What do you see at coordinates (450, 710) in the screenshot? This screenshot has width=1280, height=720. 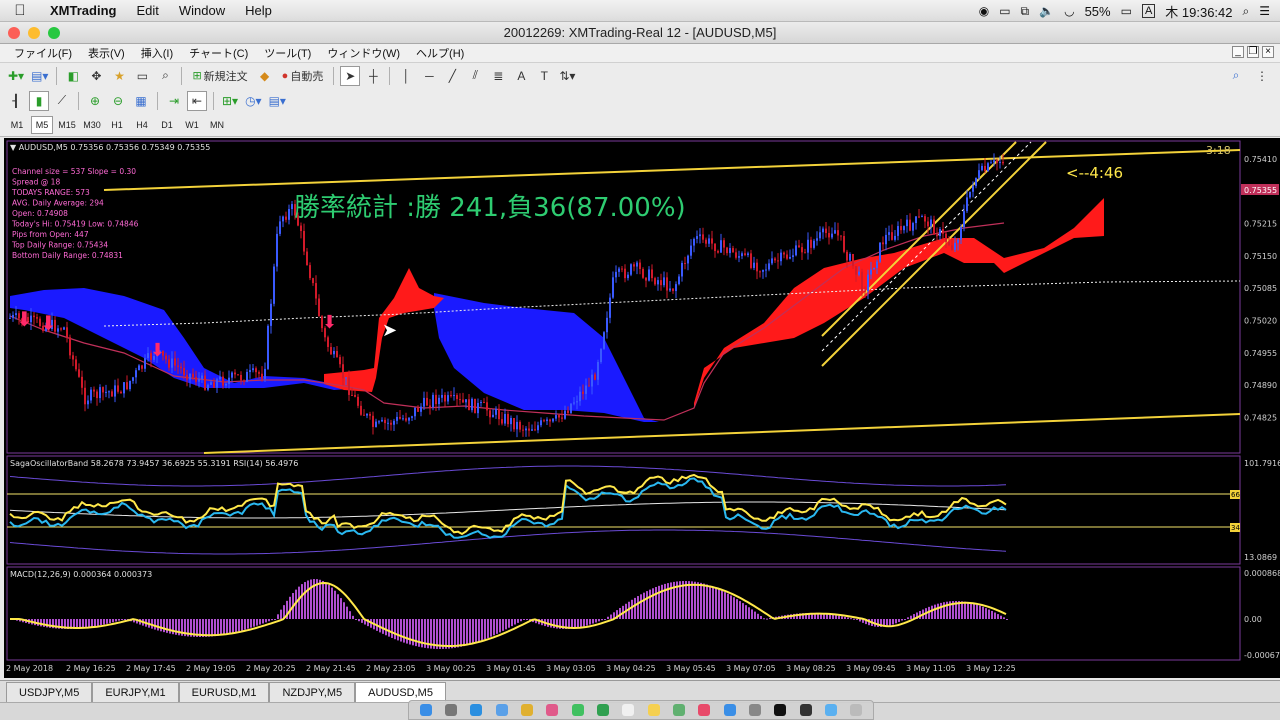 I see `launchpad-icon` at bounding box center [450, 710].